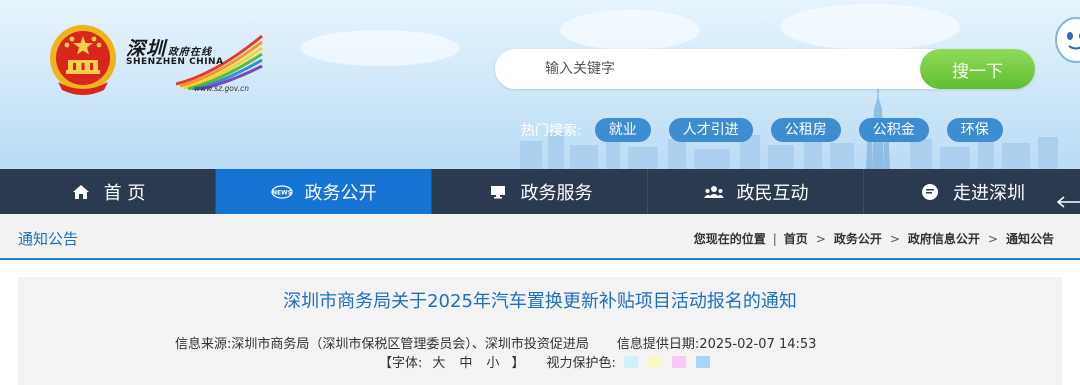  Describe the element at coordinates (1066, 40) in the screenshot. I see `robot-assistant-icon` at that location.